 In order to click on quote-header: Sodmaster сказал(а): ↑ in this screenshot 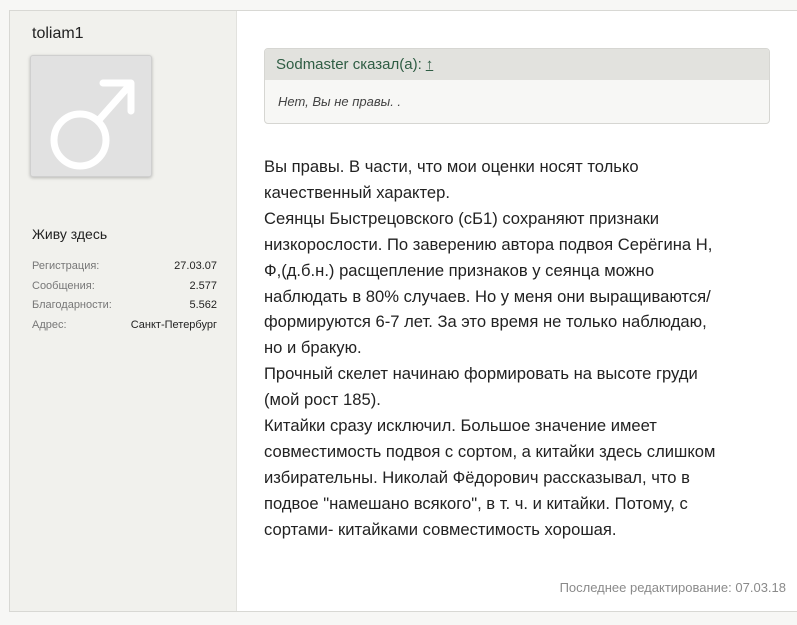, I will do `click(517, 64)`.